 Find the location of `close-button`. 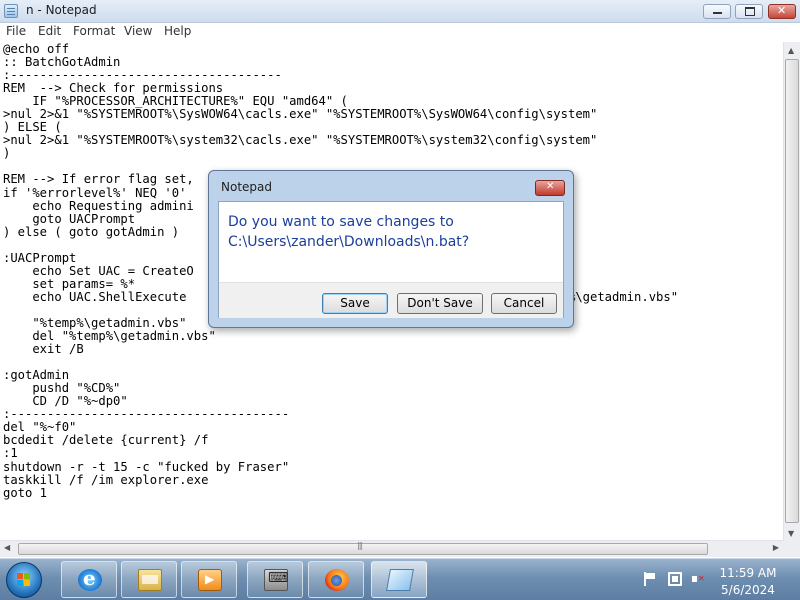

close-button is located at coordinates (782, 11).